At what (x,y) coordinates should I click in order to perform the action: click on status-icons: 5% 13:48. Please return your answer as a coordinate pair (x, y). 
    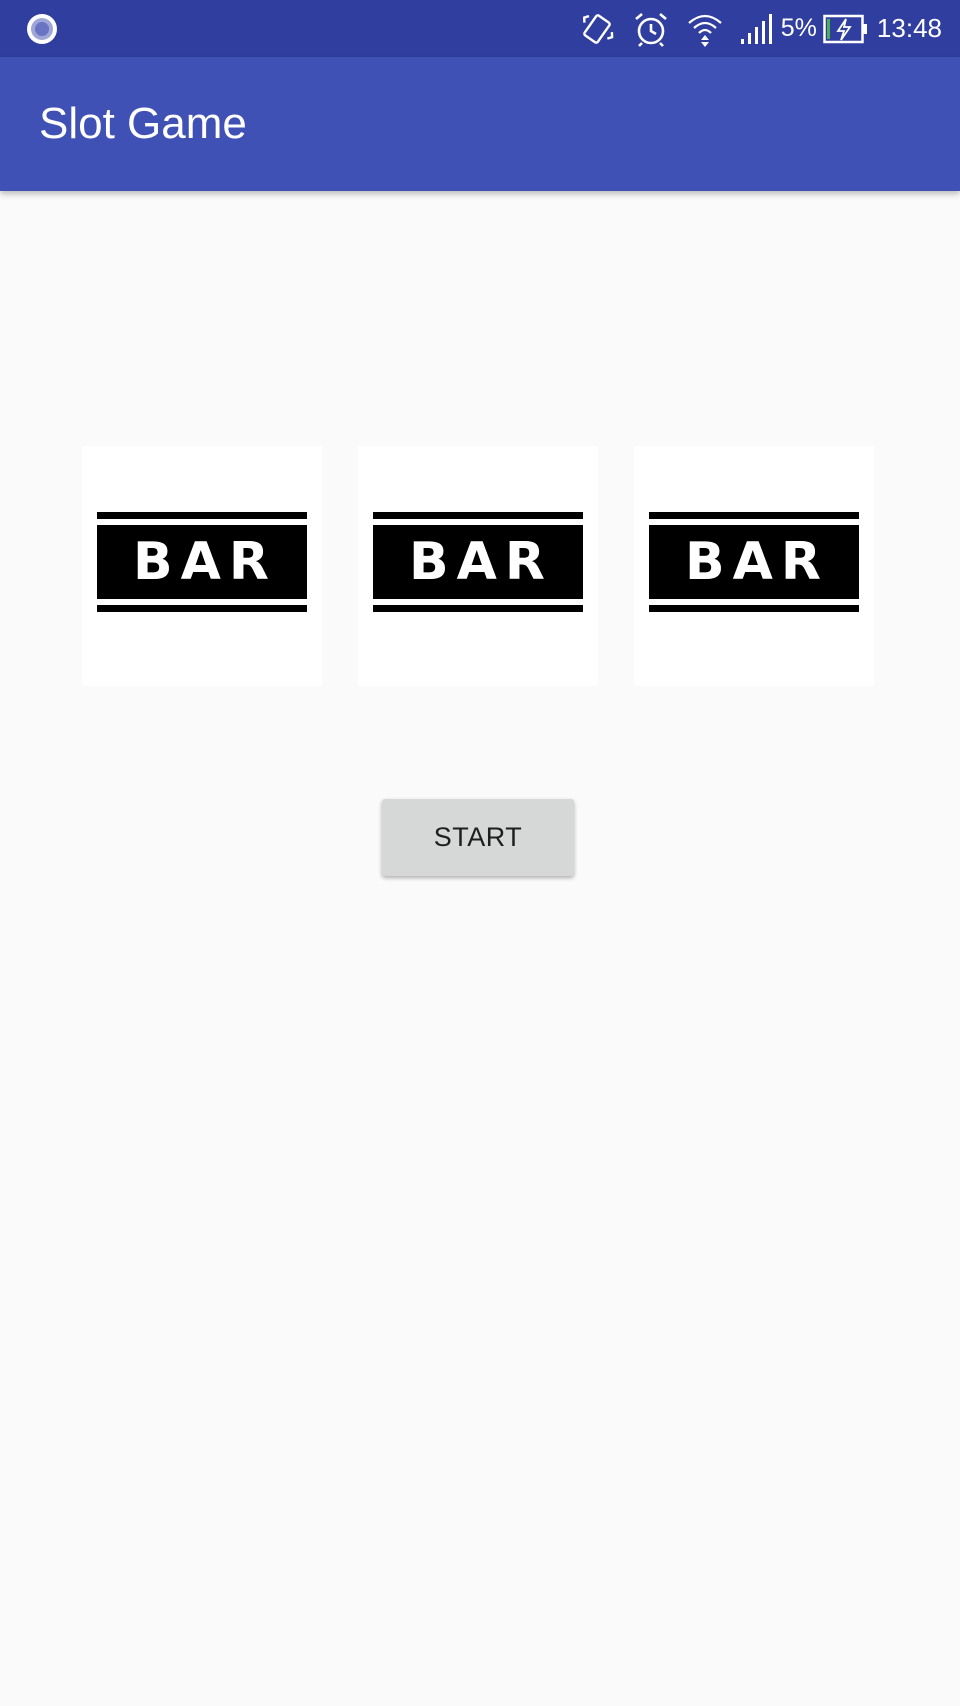
    Looking at the image, I should click on (759, 28).